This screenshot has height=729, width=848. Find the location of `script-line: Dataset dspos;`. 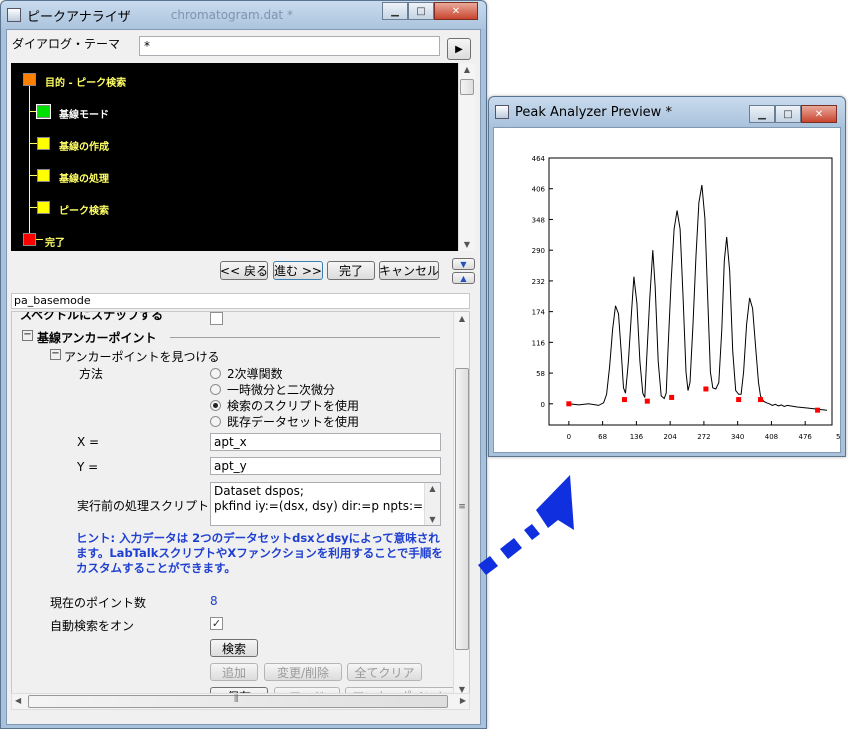

script-line: Dataset dspos; is located at coordinates (259, 491).